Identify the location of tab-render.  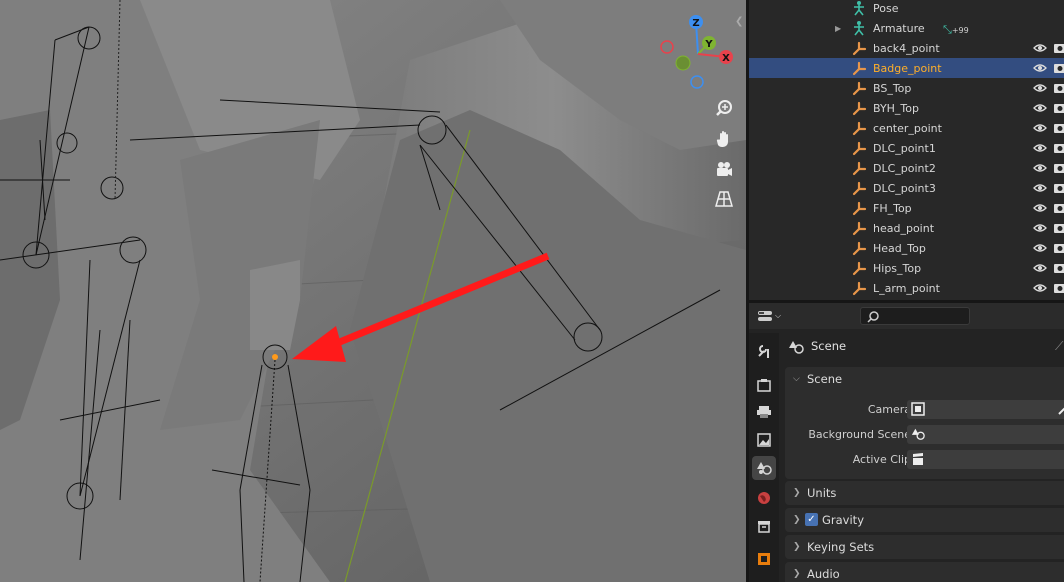
(764, 385).